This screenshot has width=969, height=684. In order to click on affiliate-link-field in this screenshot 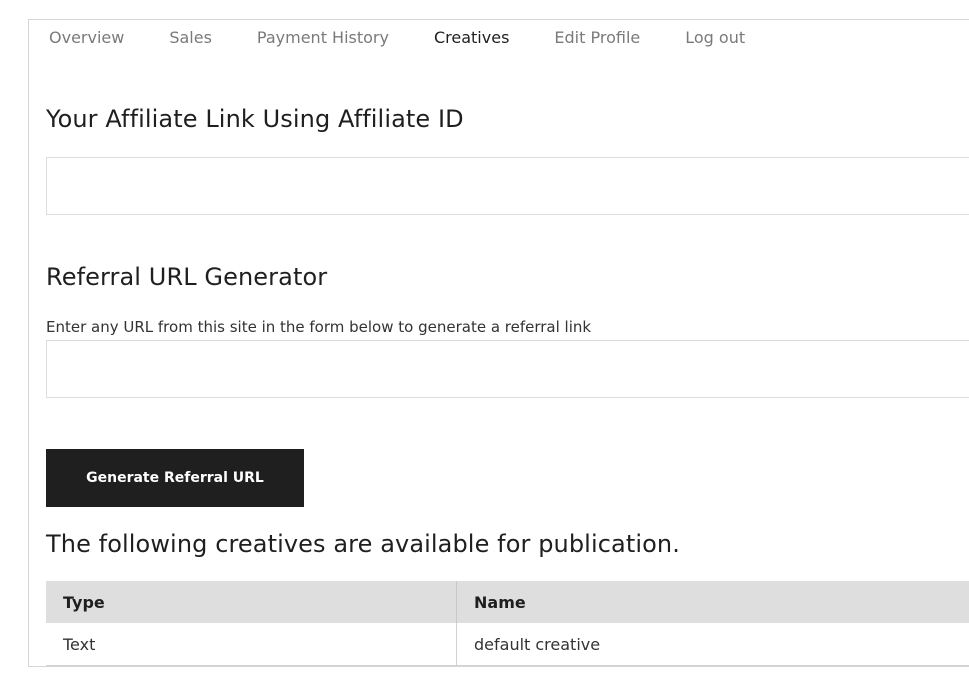, I will do `click(507, 186)`.